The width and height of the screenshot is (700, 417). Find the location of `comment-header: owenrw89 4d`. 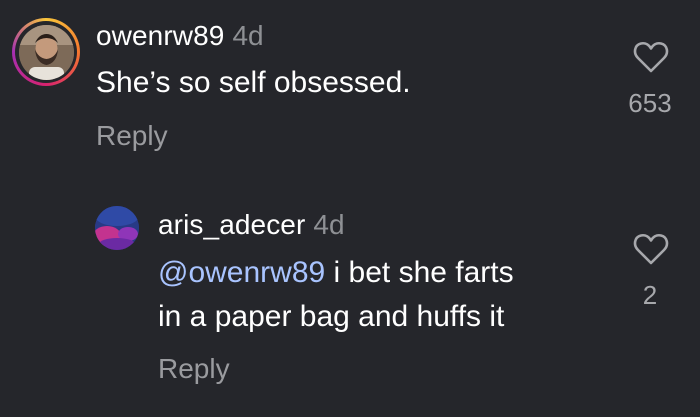

comment-header: owenrw89 4d is located at coordinates (180, 36).